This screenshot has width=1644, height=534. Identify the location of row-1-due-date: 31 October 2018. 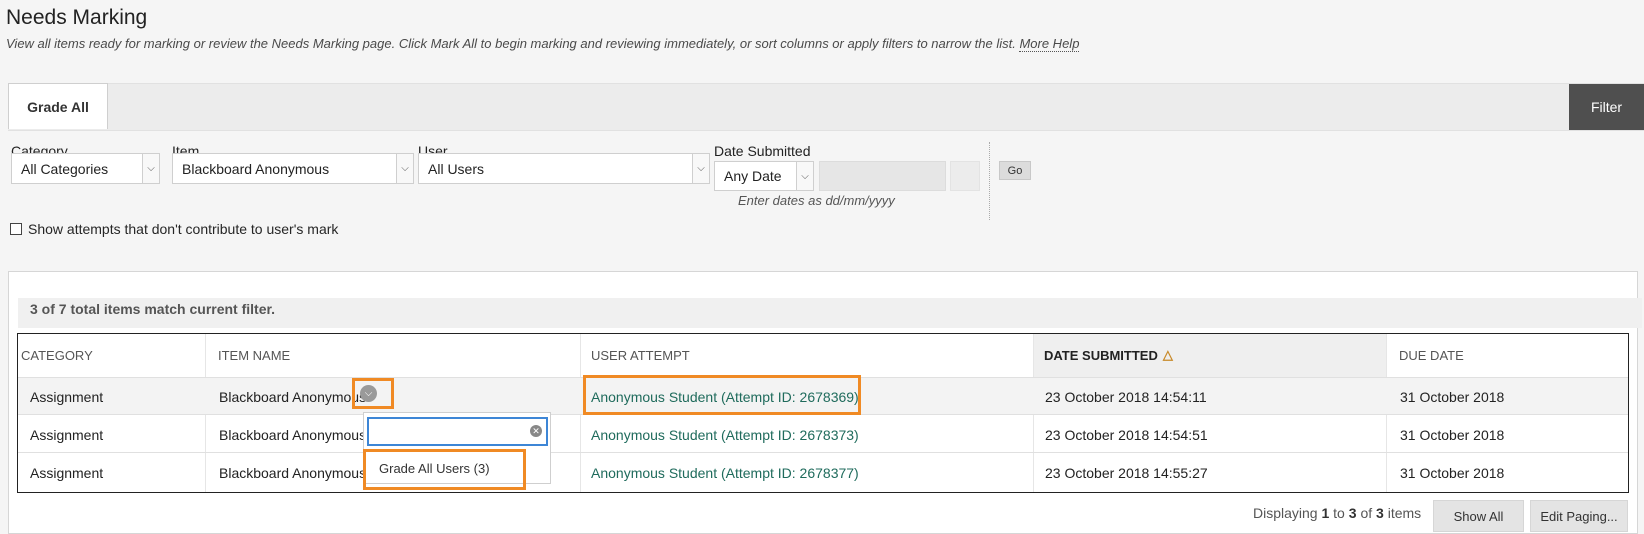
(1452, 397).